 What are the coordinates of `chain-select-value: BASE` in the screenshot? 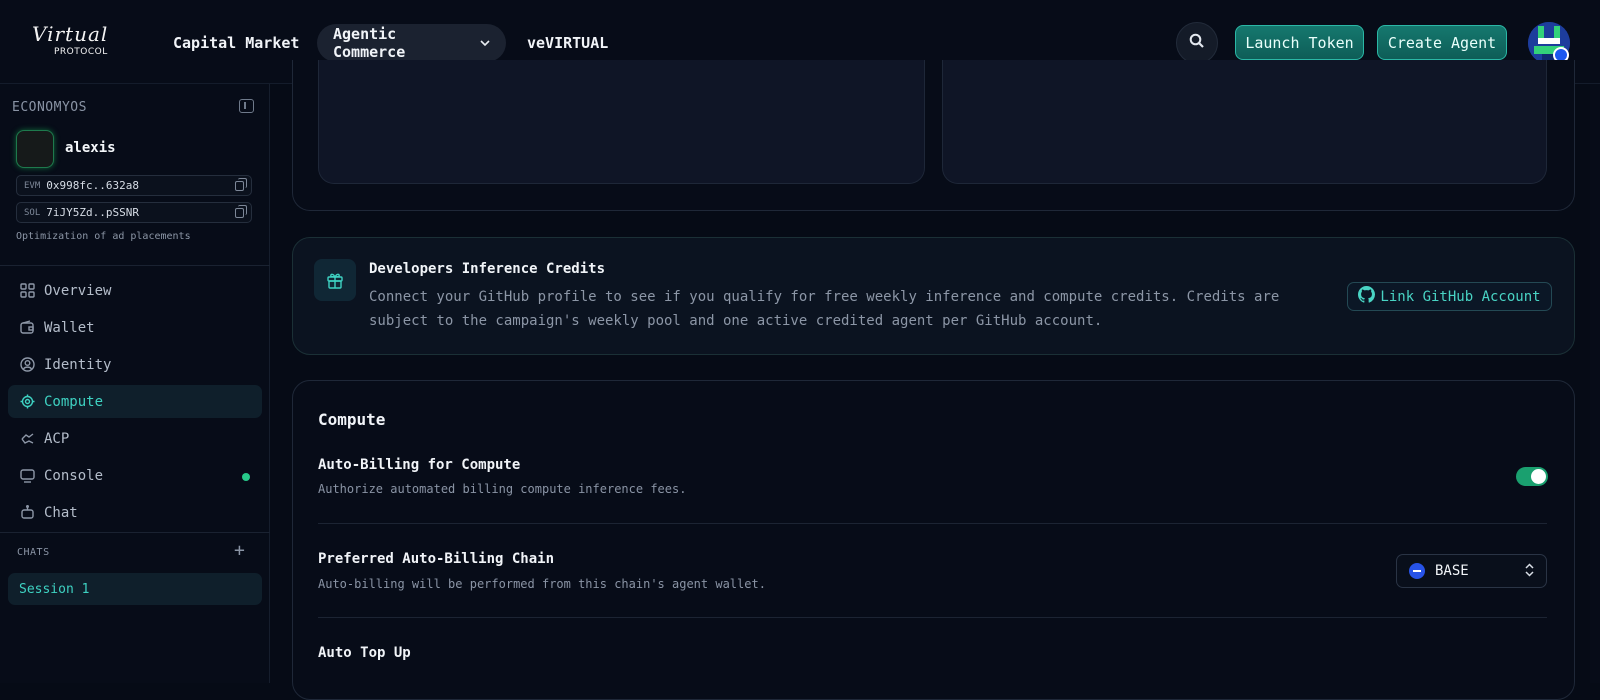 It's located at (1452, 571).